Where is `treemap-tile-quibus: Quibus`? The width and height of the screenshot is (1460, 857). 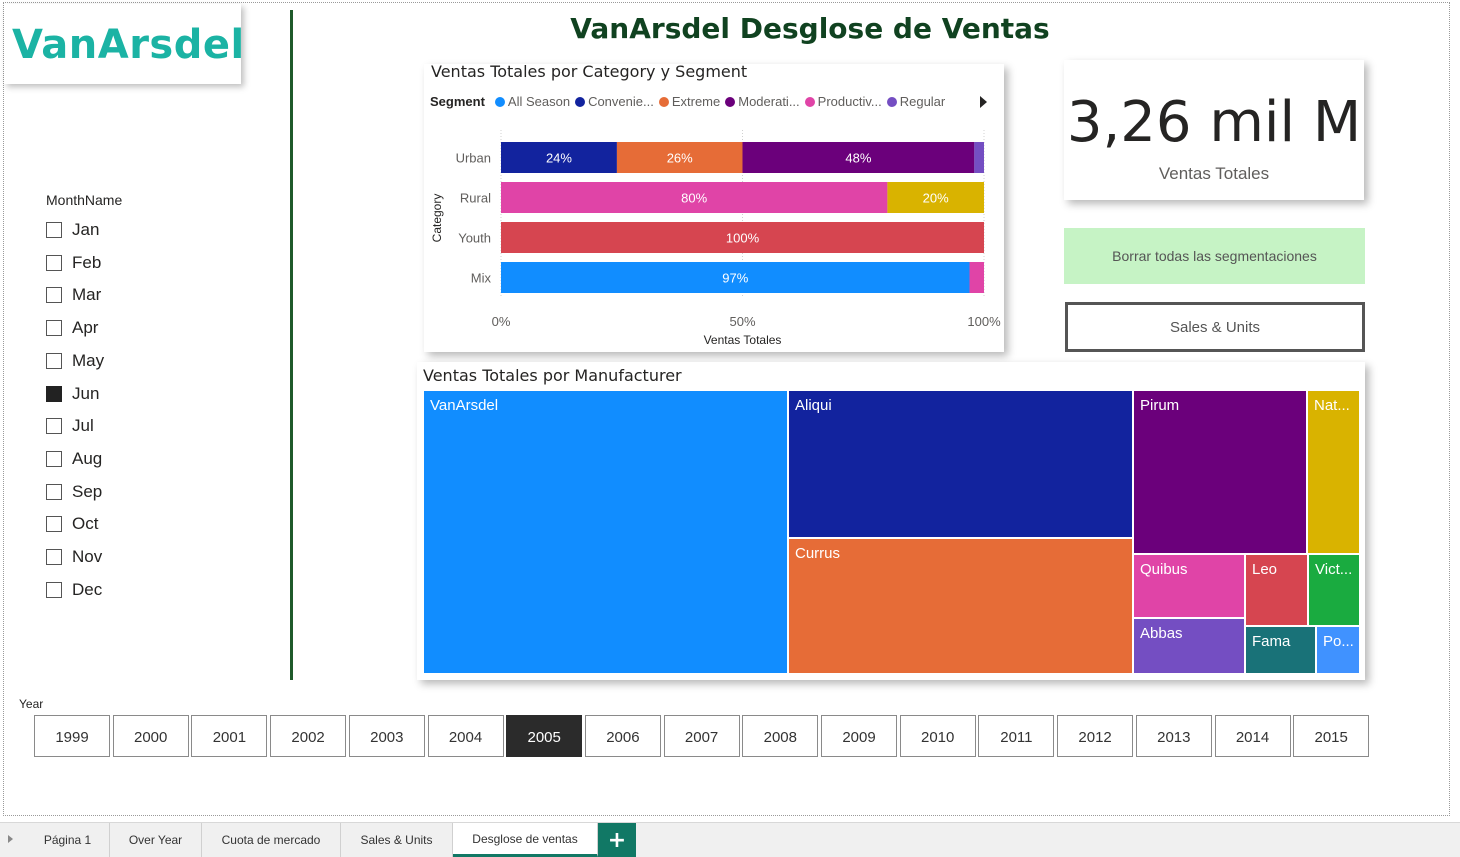
treemap-tile-quibus: Quibus is located at coordinates (1189, 586).